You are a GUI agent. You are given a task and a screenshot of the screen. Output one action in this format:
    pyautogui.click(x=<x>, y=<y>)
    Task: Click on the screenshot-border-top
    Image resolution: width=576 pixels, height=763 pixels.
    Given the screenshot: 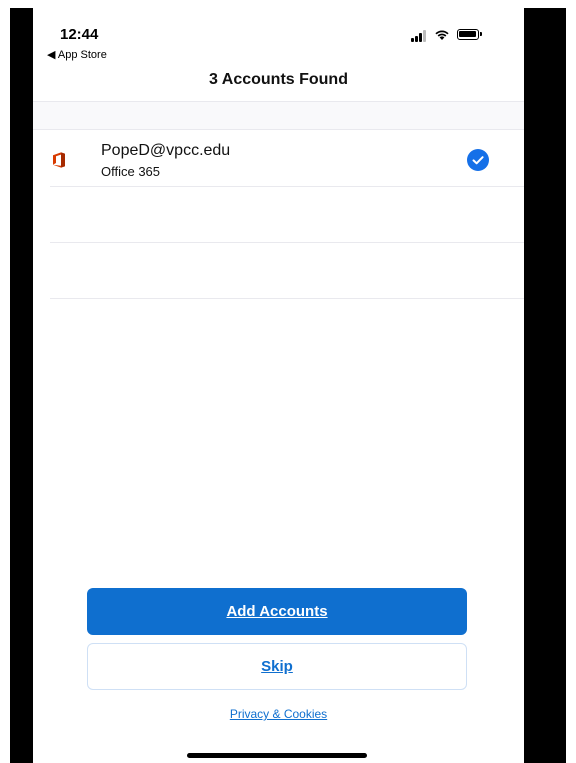 What is the action you would take?
    pyautogui.click(x=288, y=4)
    